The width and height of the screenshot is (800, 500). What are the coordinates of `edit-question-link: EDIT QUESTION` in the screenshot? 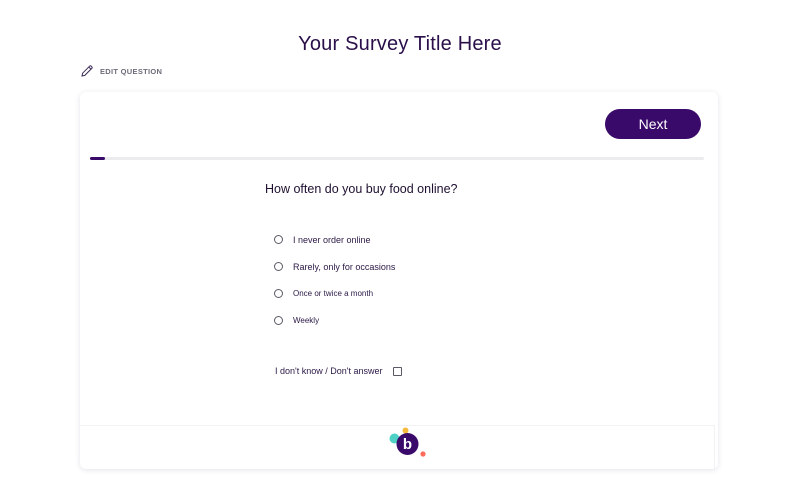 It's located at (121, 71).